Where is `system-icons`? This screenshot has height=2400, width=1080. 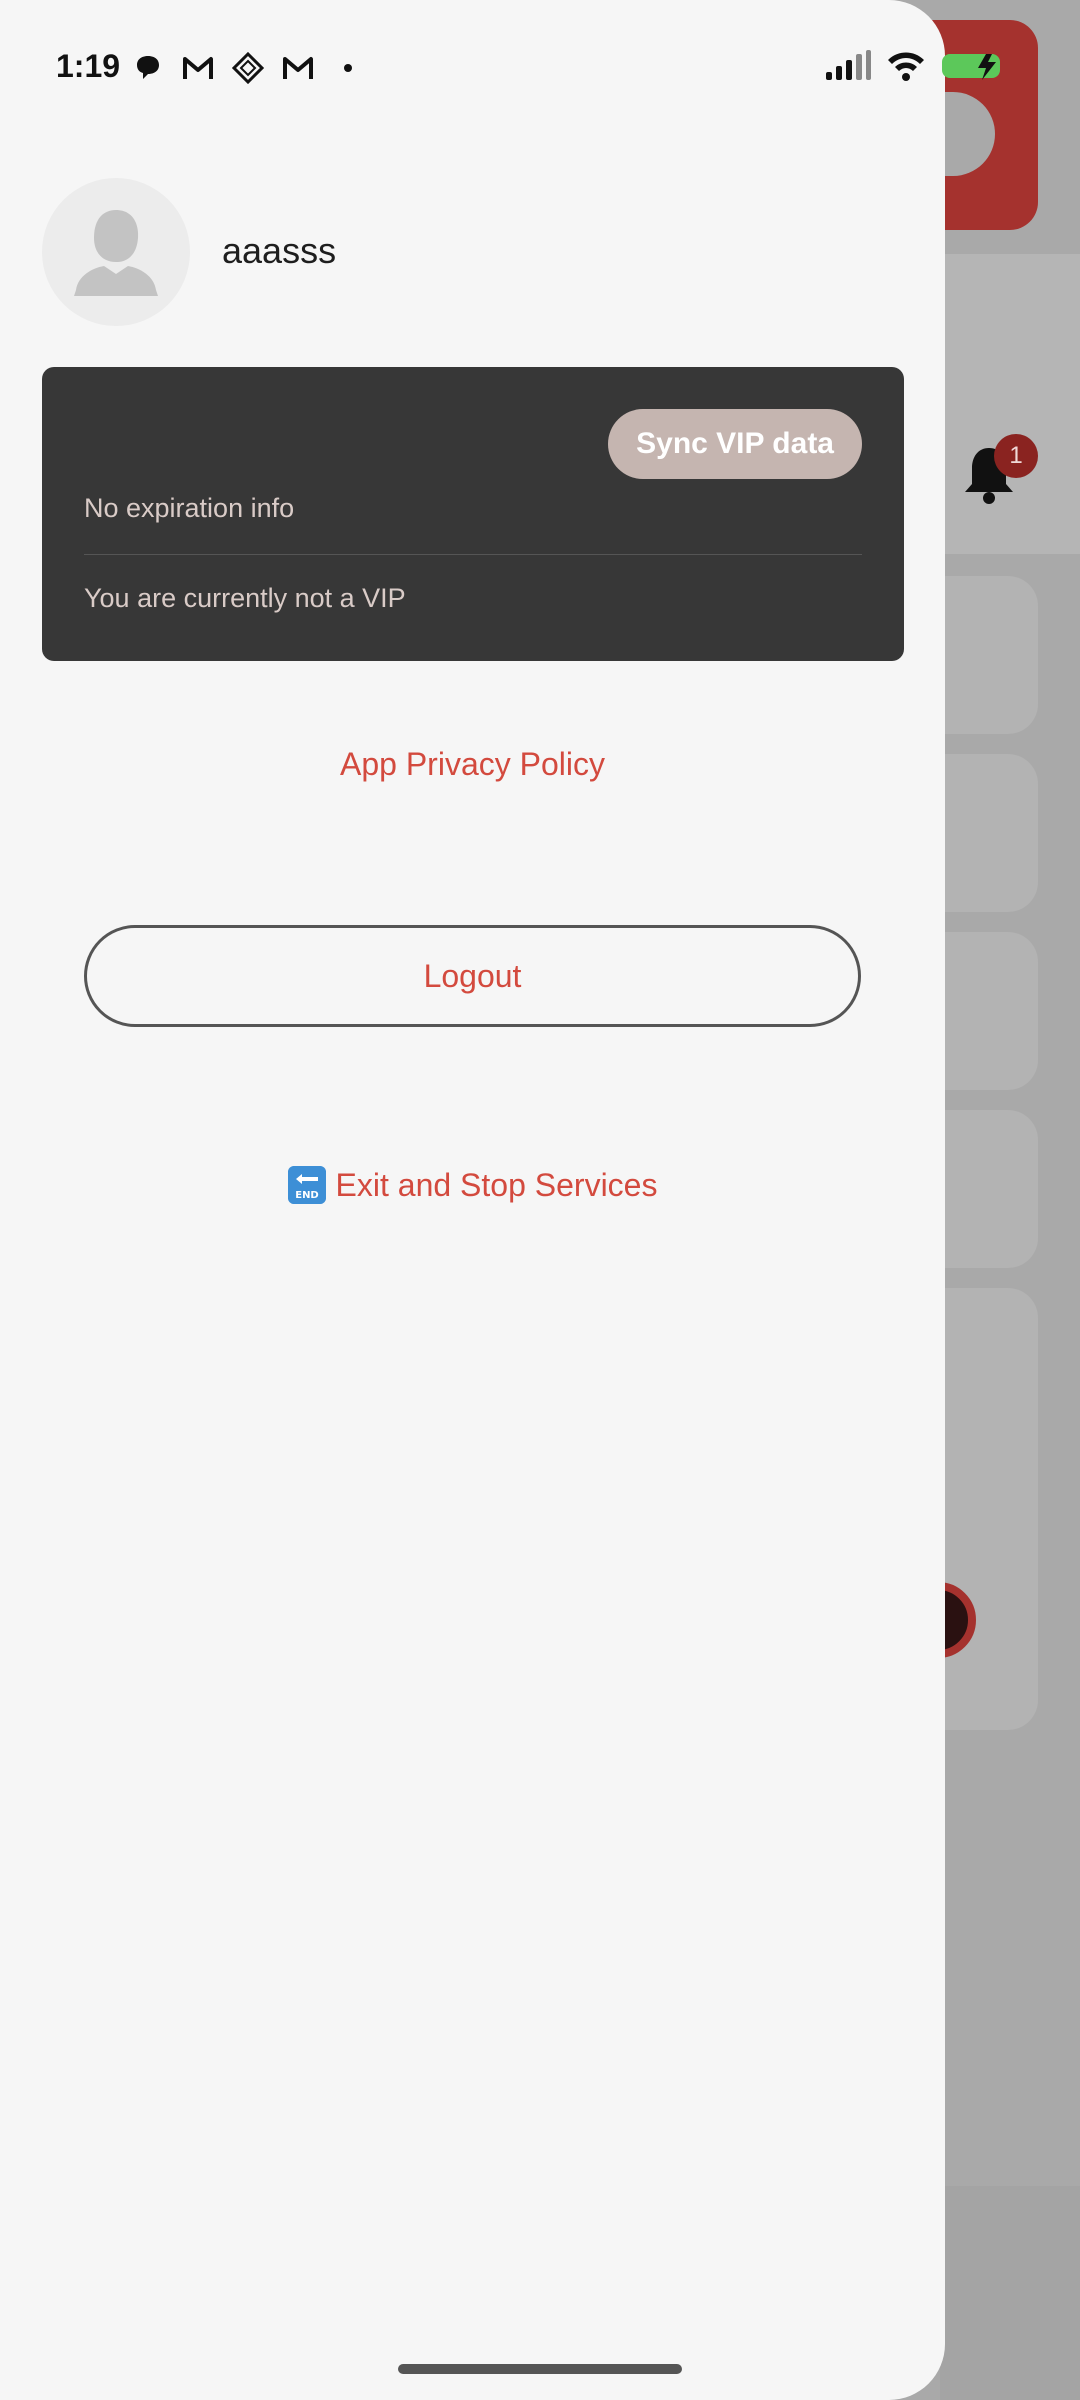
system-icons is located at coordinates (918, 66).